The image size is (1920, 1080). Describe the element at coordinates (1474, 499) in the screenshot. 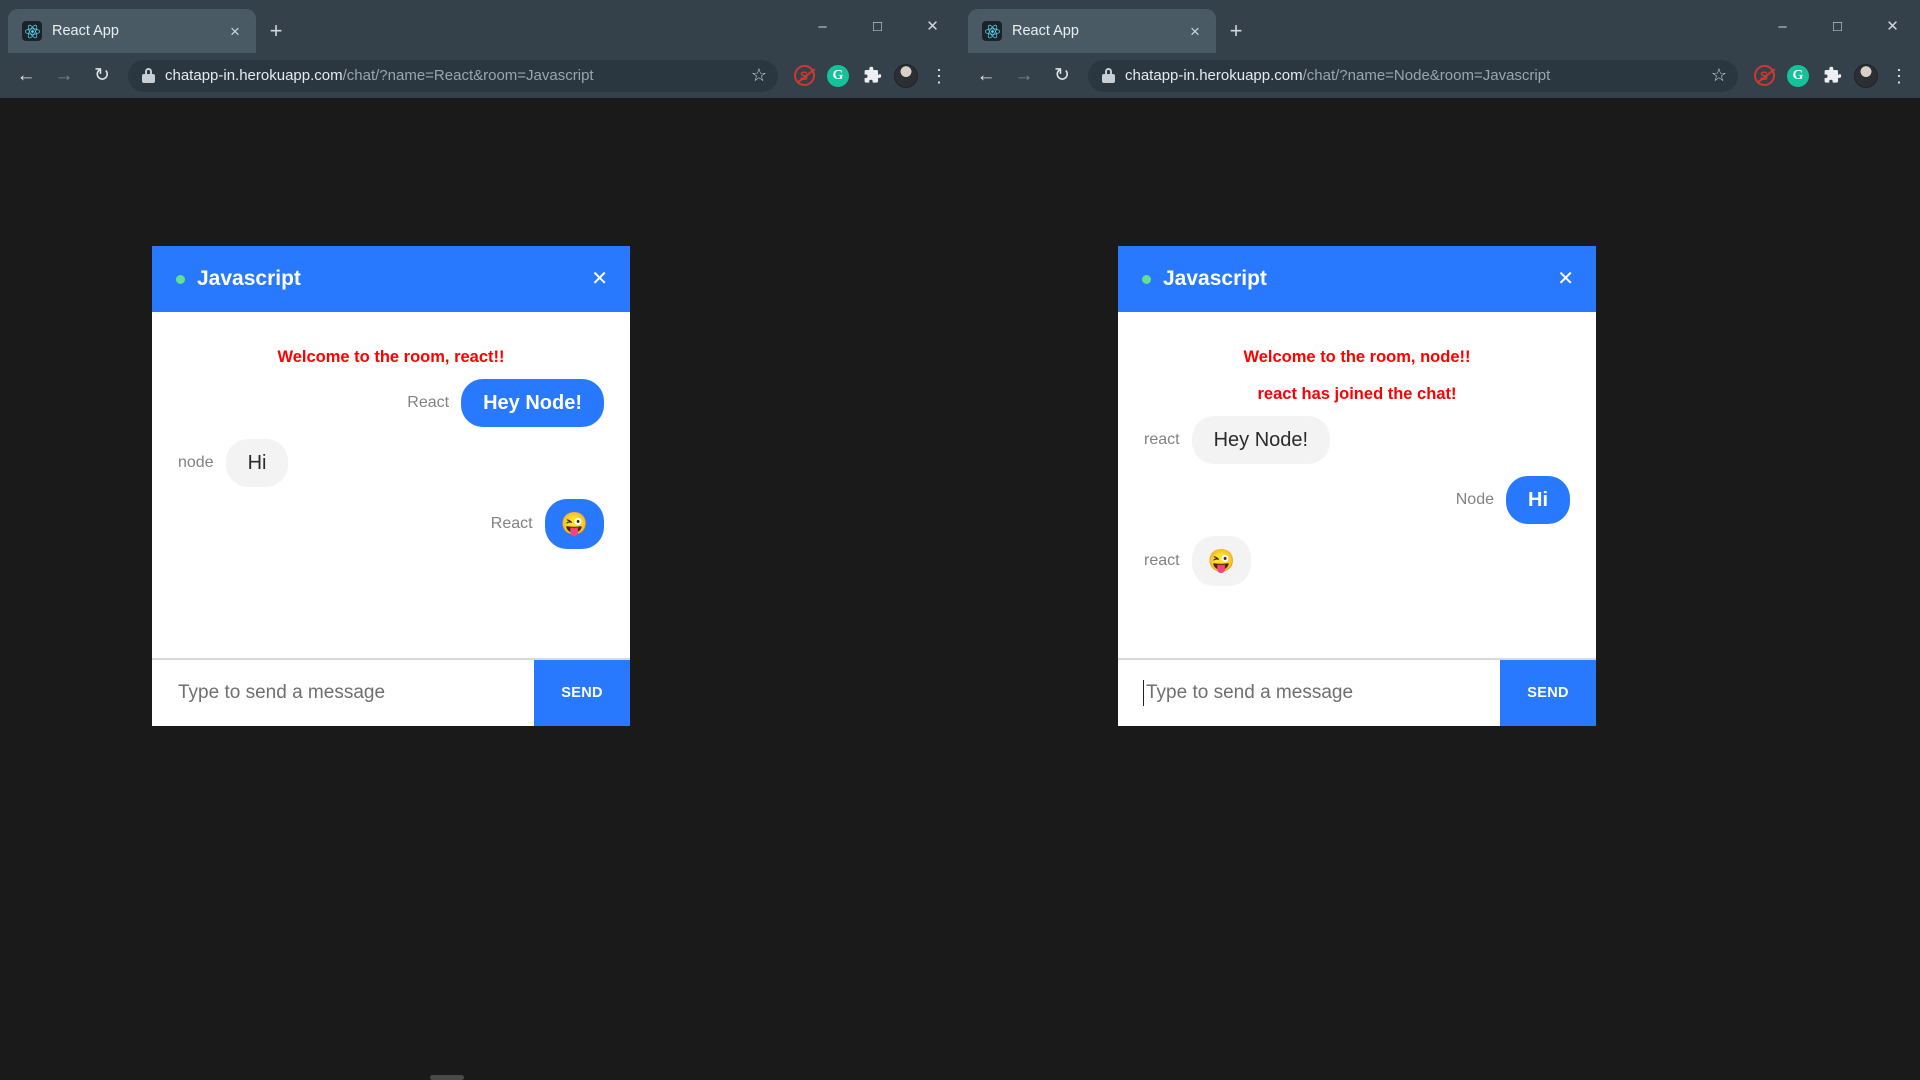

I see `message-author: Node` at that location.